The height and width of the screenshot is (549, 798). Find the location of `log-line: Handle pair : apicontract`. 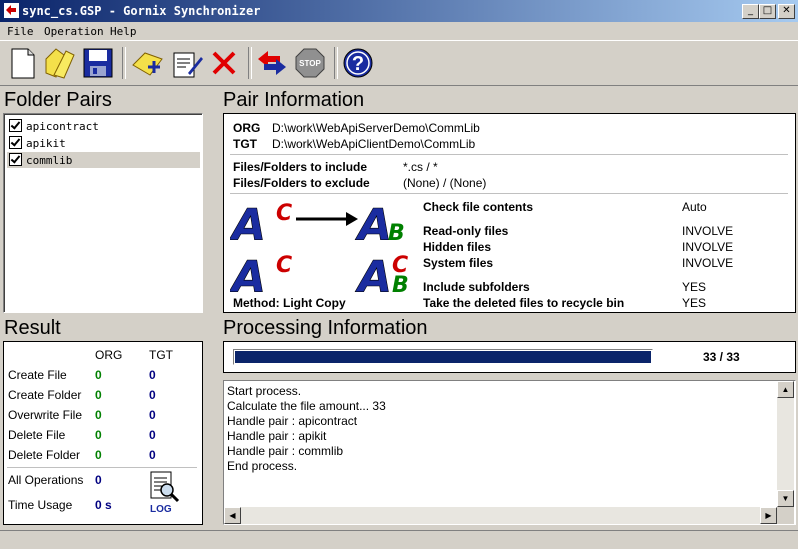

log-line: Handle pair : apicontract is located at coordinates (292, 421).